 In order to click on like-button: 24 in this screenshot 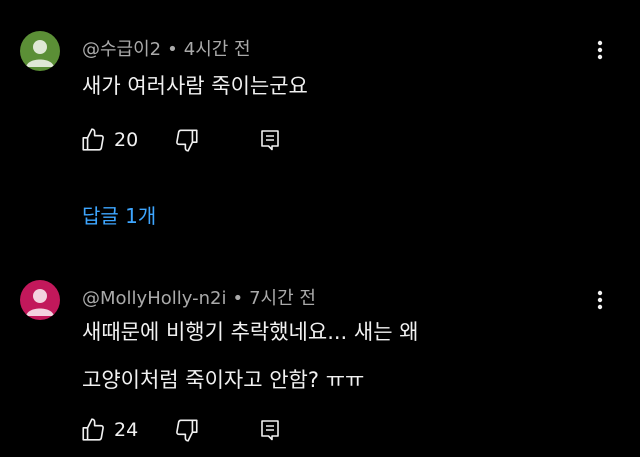, I will do `click(109, 430)`.